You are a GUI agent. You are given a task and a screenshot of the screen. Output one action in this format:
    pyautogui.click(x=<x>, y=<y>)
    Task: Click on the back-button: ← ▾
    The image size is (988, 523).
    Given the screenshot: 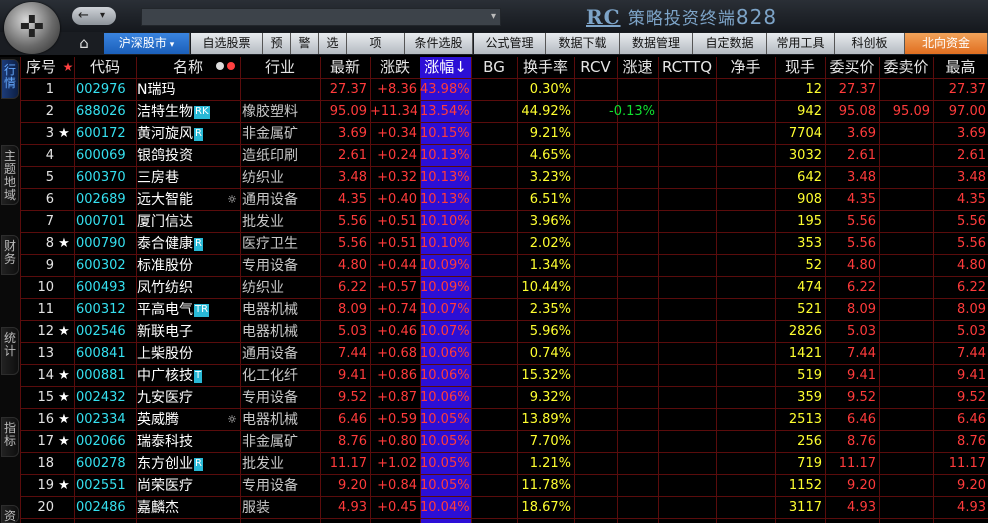 What is the action you would take?
    pyautogui.click(x=94, y=16)
    